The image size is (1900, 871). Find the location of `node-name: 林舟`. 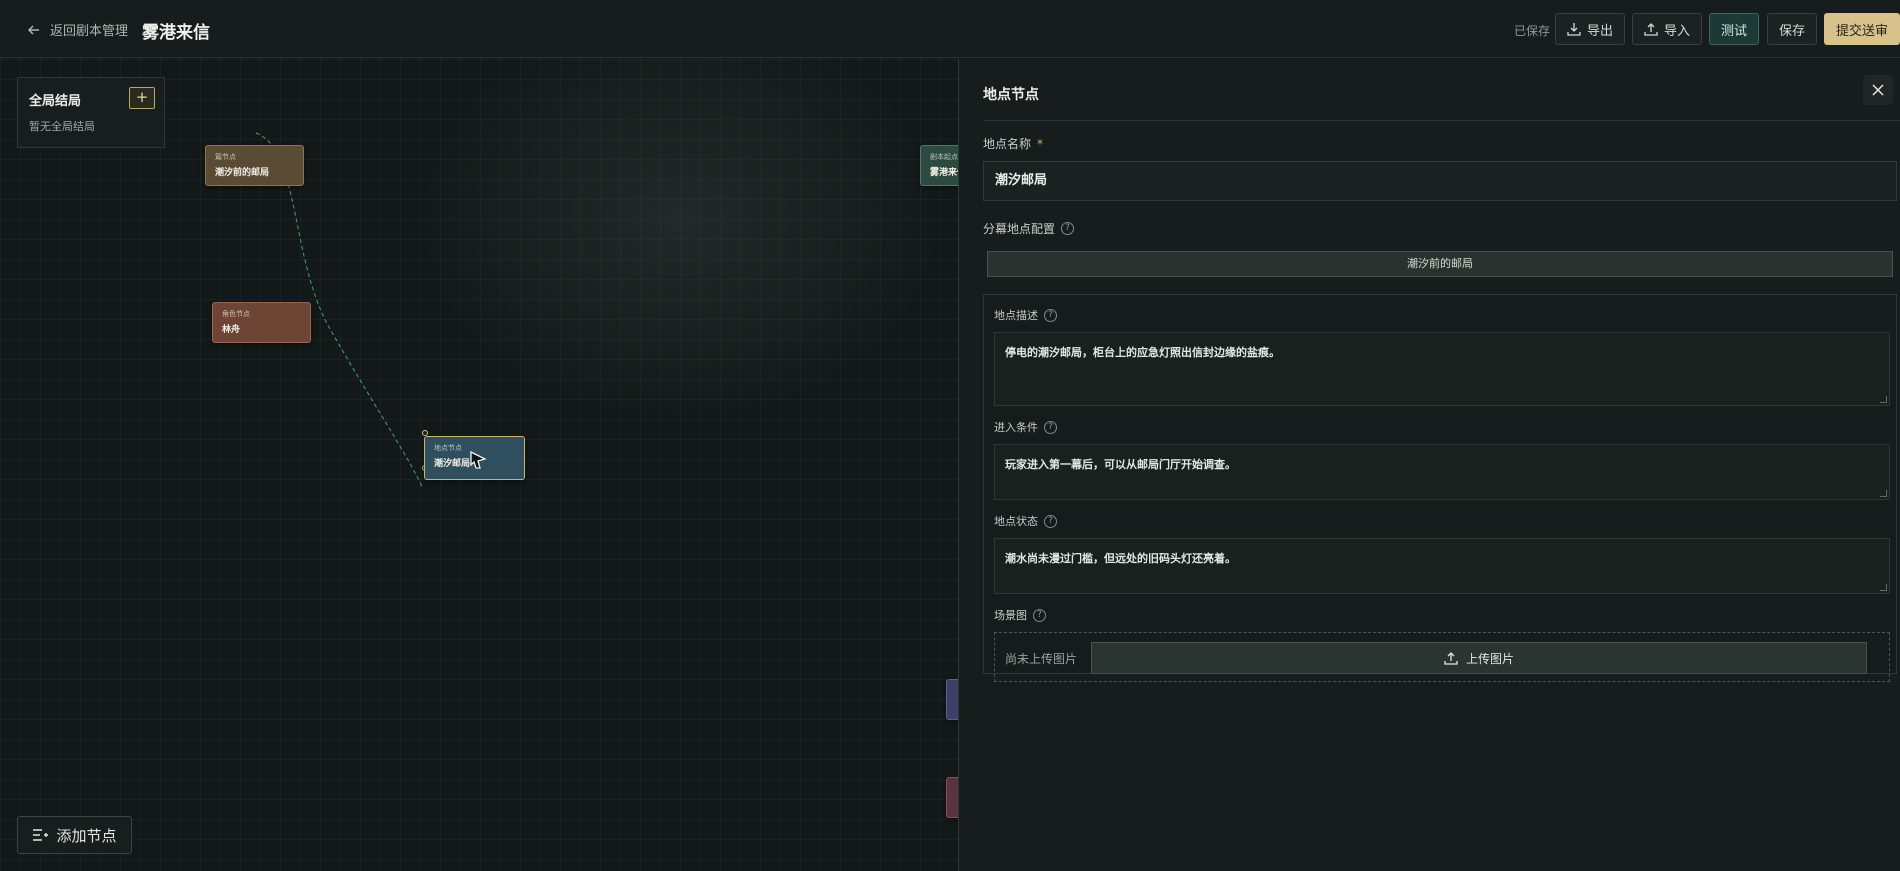

node-name: 林舟 is located at coordinates (231, 330).